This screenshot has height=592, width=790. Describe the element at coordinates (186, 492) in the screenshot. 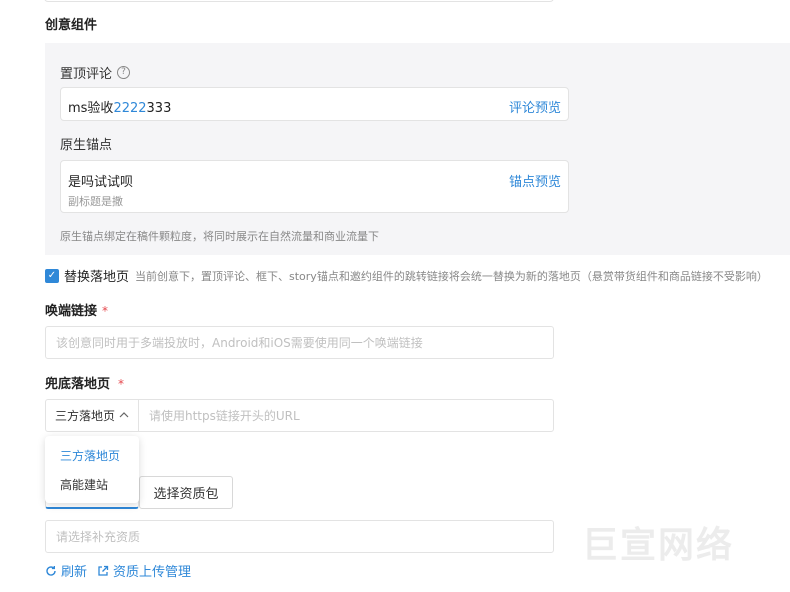

I see `select-pack-button: 选择资质包` at that location.